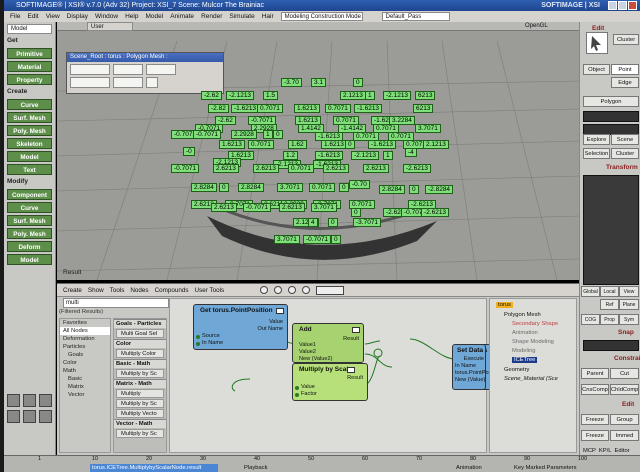 The image size is (640, 472). Describe the element at coordinates (140, 333) in the screenshot. I see `node-list-item: Multi Goal Sel` at that location.